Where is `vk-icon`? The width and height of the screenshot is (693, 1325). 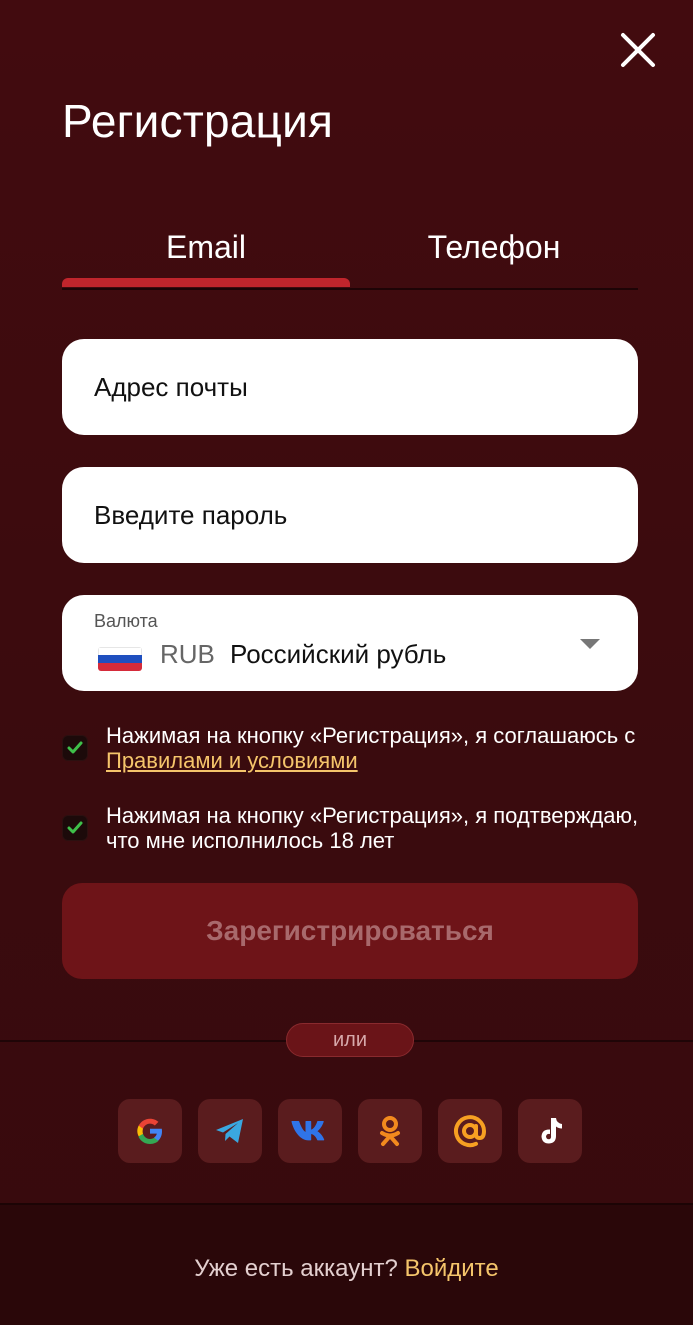 vk-icon is located at coordinates (308, 1131).